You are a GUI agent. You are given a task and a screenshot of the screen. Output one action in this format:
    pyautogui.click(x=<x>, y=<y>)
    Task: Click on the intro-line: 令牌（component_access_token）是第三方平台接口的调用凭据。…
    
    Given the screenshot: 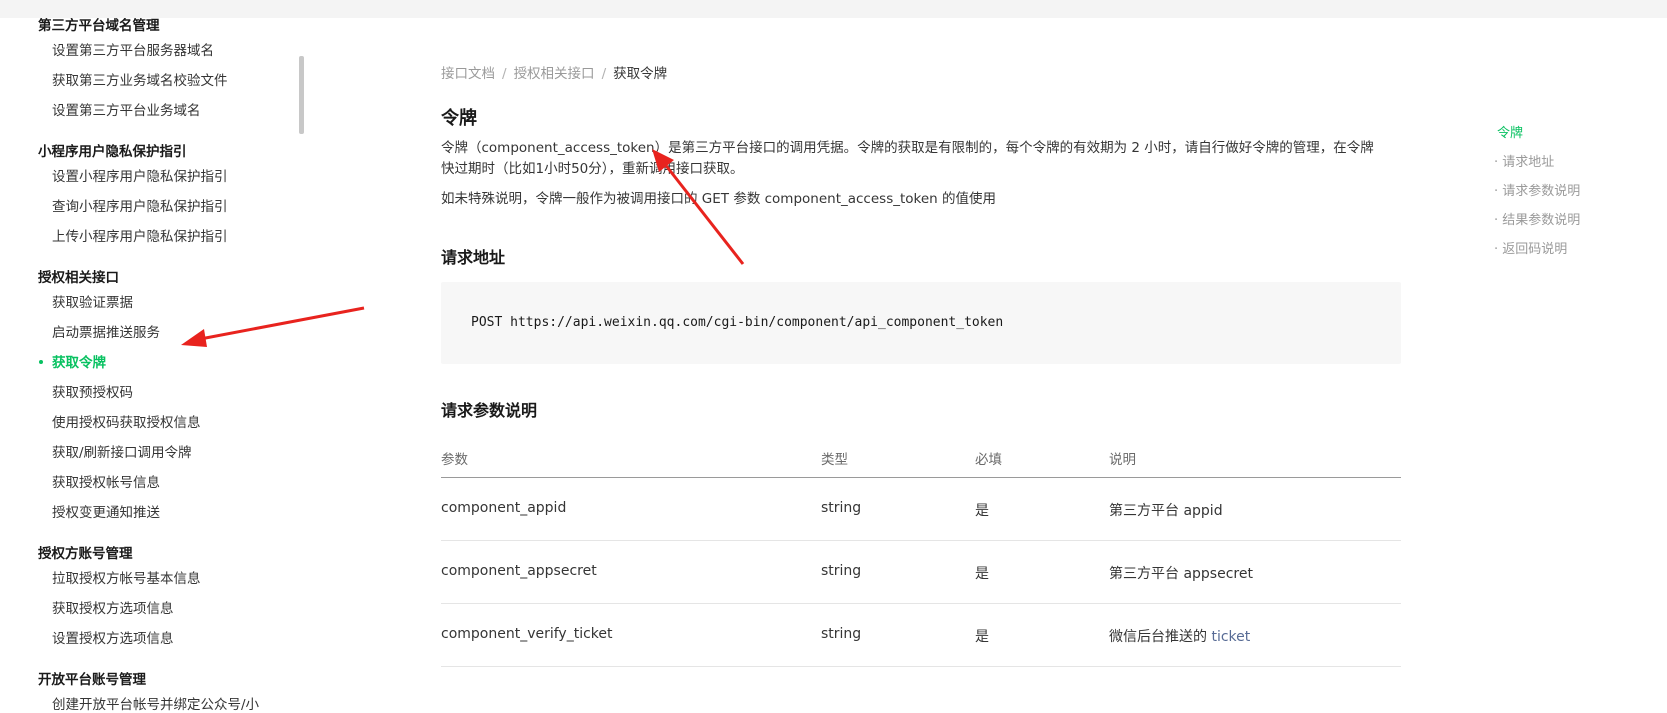 What is the action you would take?
    pyautogui.click(x=907, y=148)
    